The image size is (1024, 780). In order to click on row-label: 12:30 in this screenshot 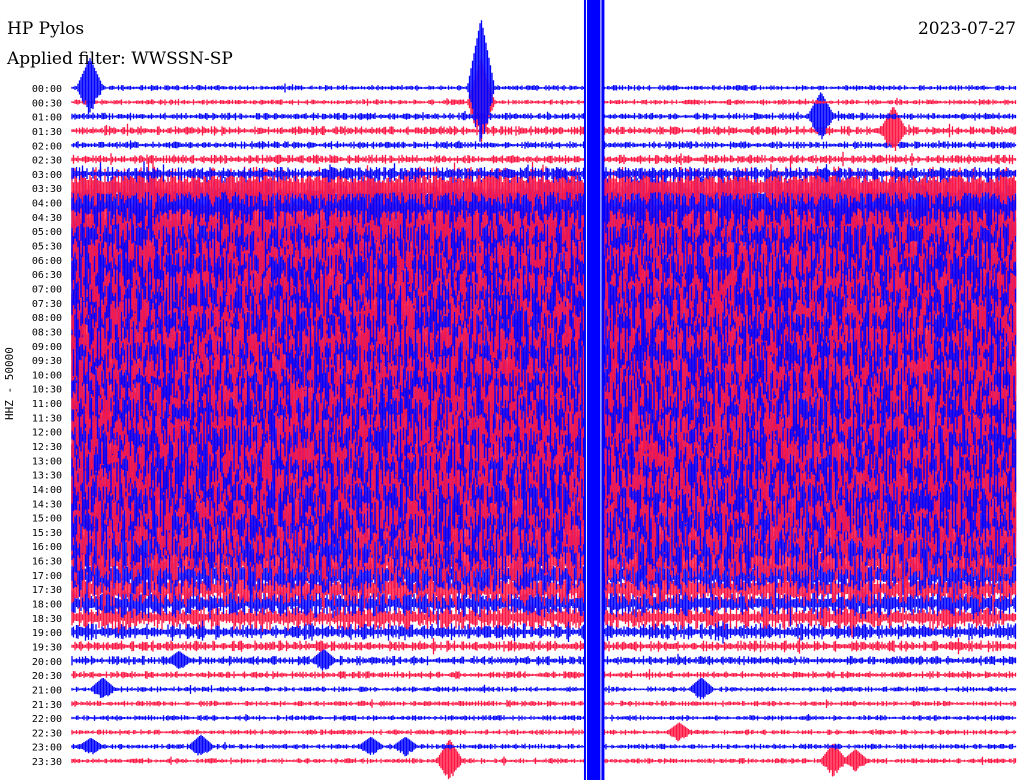, I will do `click(47, 447)`.